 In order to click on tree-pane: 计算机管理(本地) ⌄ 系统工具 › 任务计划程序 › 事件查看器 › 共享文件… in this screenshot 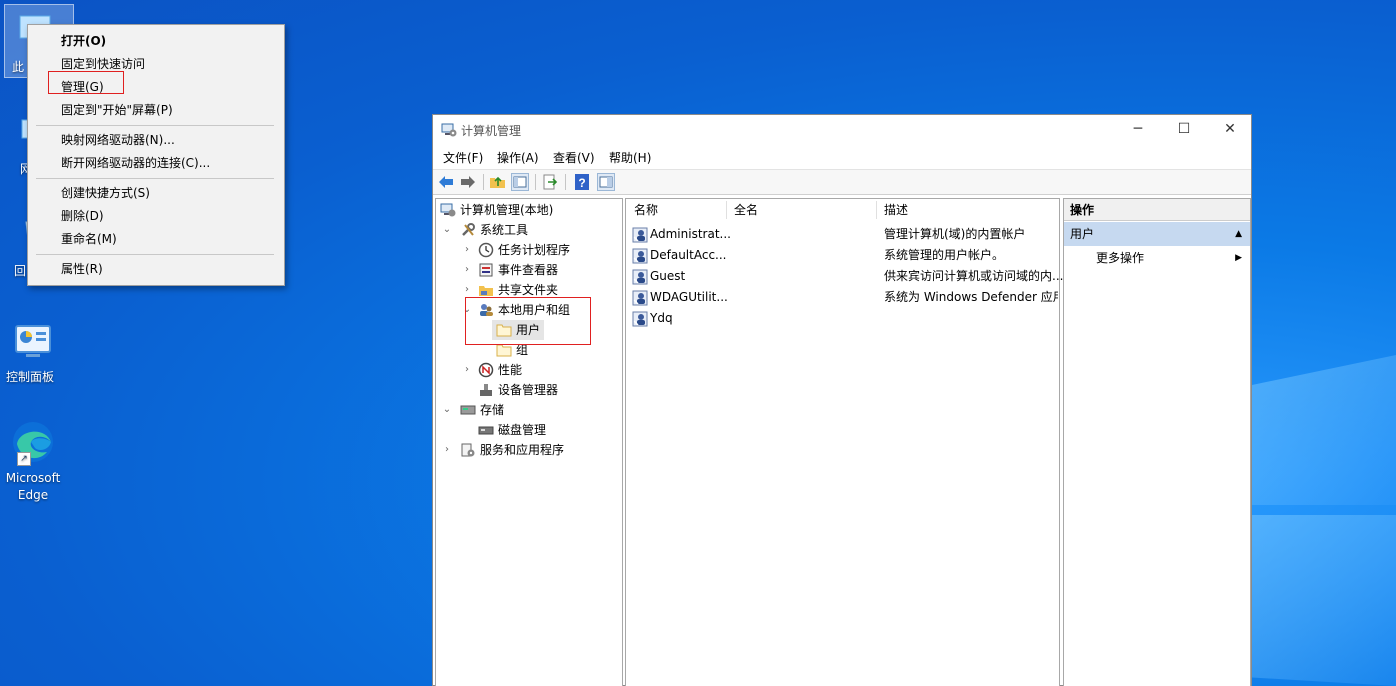, I will do `click(529, 442)`.